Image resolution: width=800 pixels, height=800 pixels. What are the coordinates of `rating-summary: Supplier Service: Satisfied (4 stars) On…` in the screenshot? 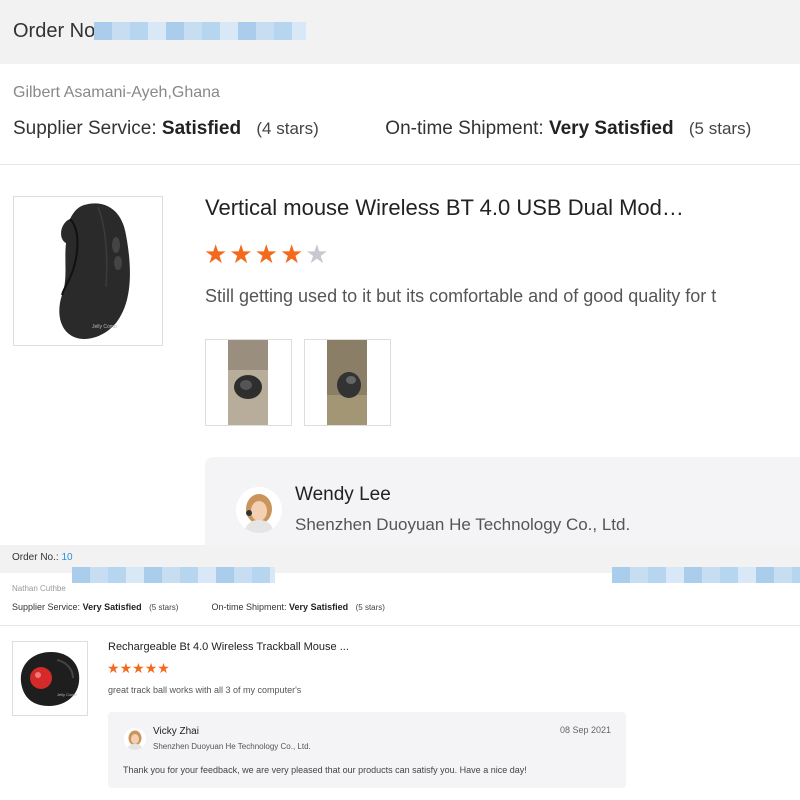 It's located at (382, 129).